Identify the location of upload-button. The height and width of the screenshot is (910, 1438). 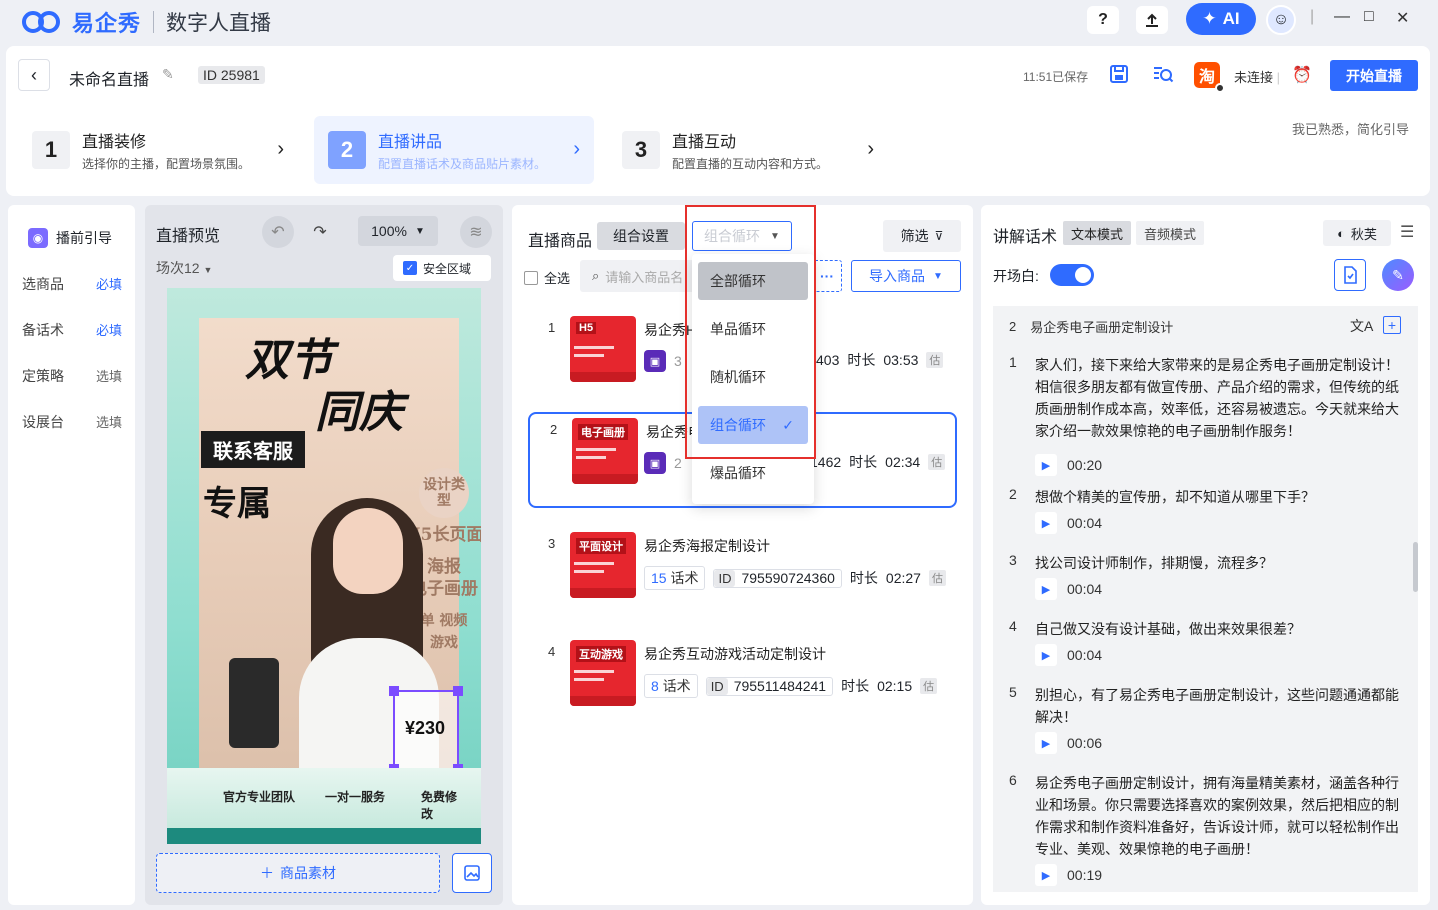
(1152, 20).